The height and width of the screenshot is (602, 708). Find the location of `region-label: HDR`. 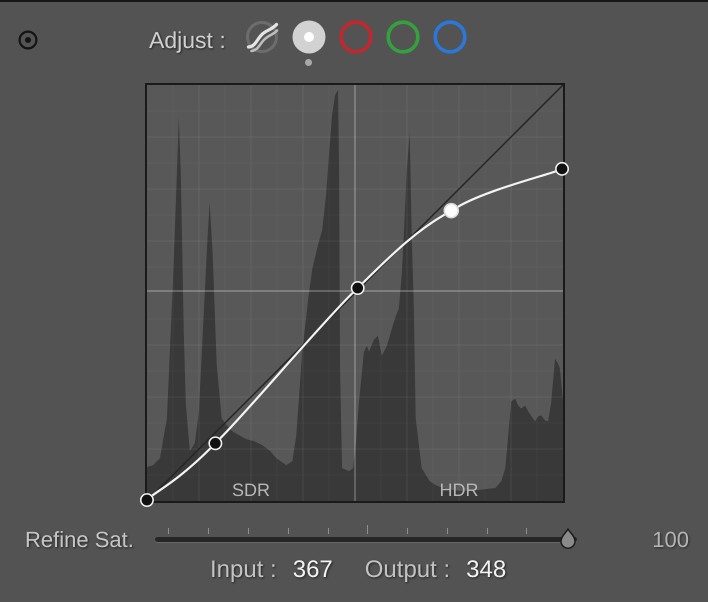

region-label: HDR is located at coordinates (459, 490).